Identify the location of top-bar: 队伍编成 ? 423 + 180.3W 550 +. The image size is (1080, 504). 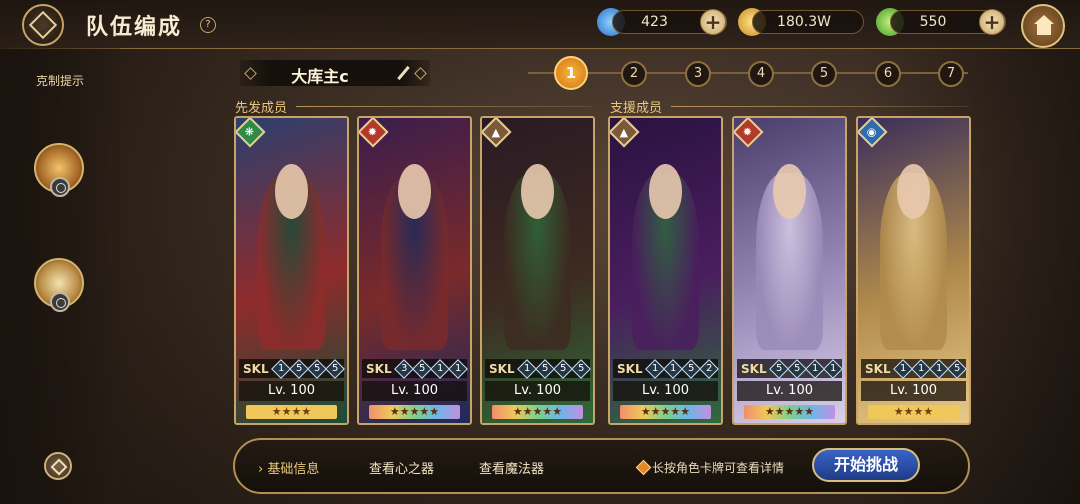
(540, 24).